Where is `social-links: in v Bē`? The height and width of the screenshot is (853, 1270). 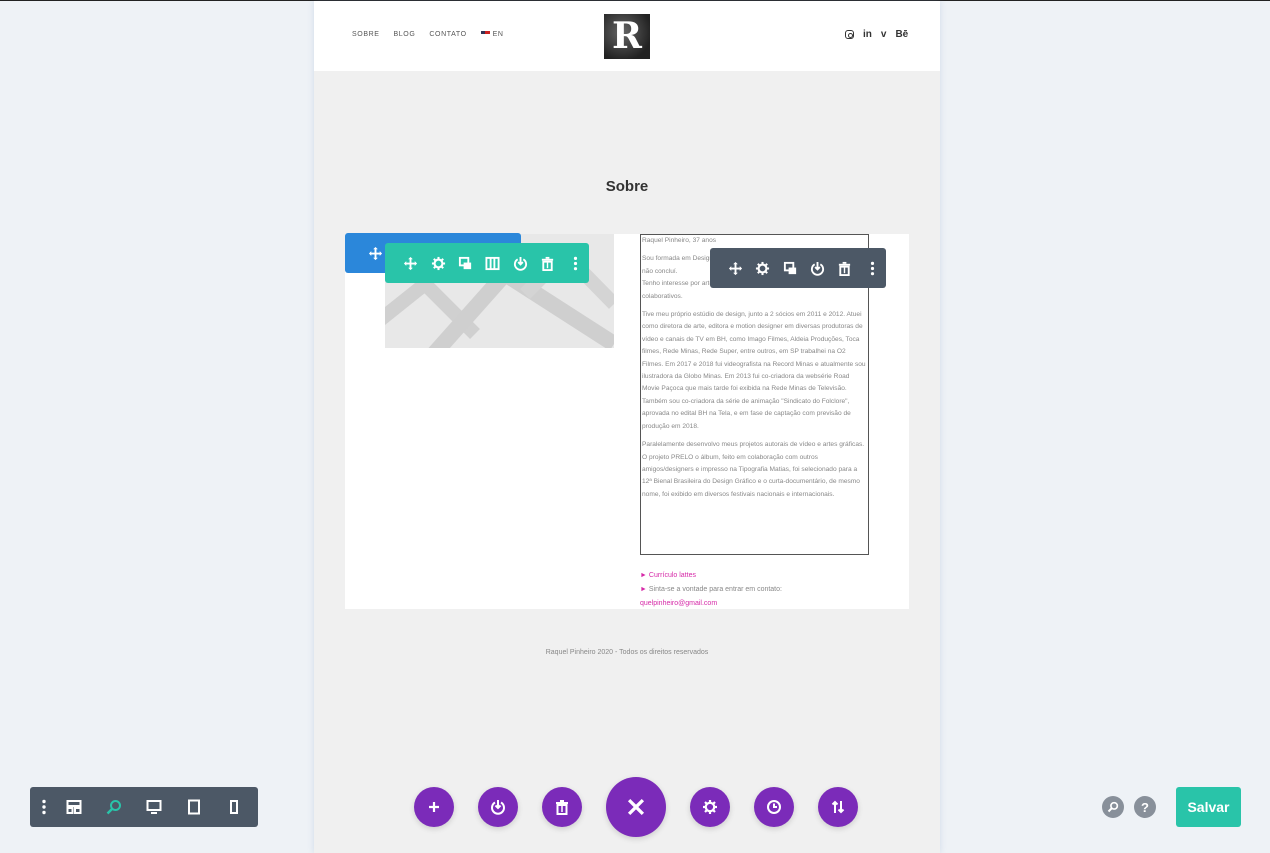 social-links: in v Bē is located at coordinates (876, 34).